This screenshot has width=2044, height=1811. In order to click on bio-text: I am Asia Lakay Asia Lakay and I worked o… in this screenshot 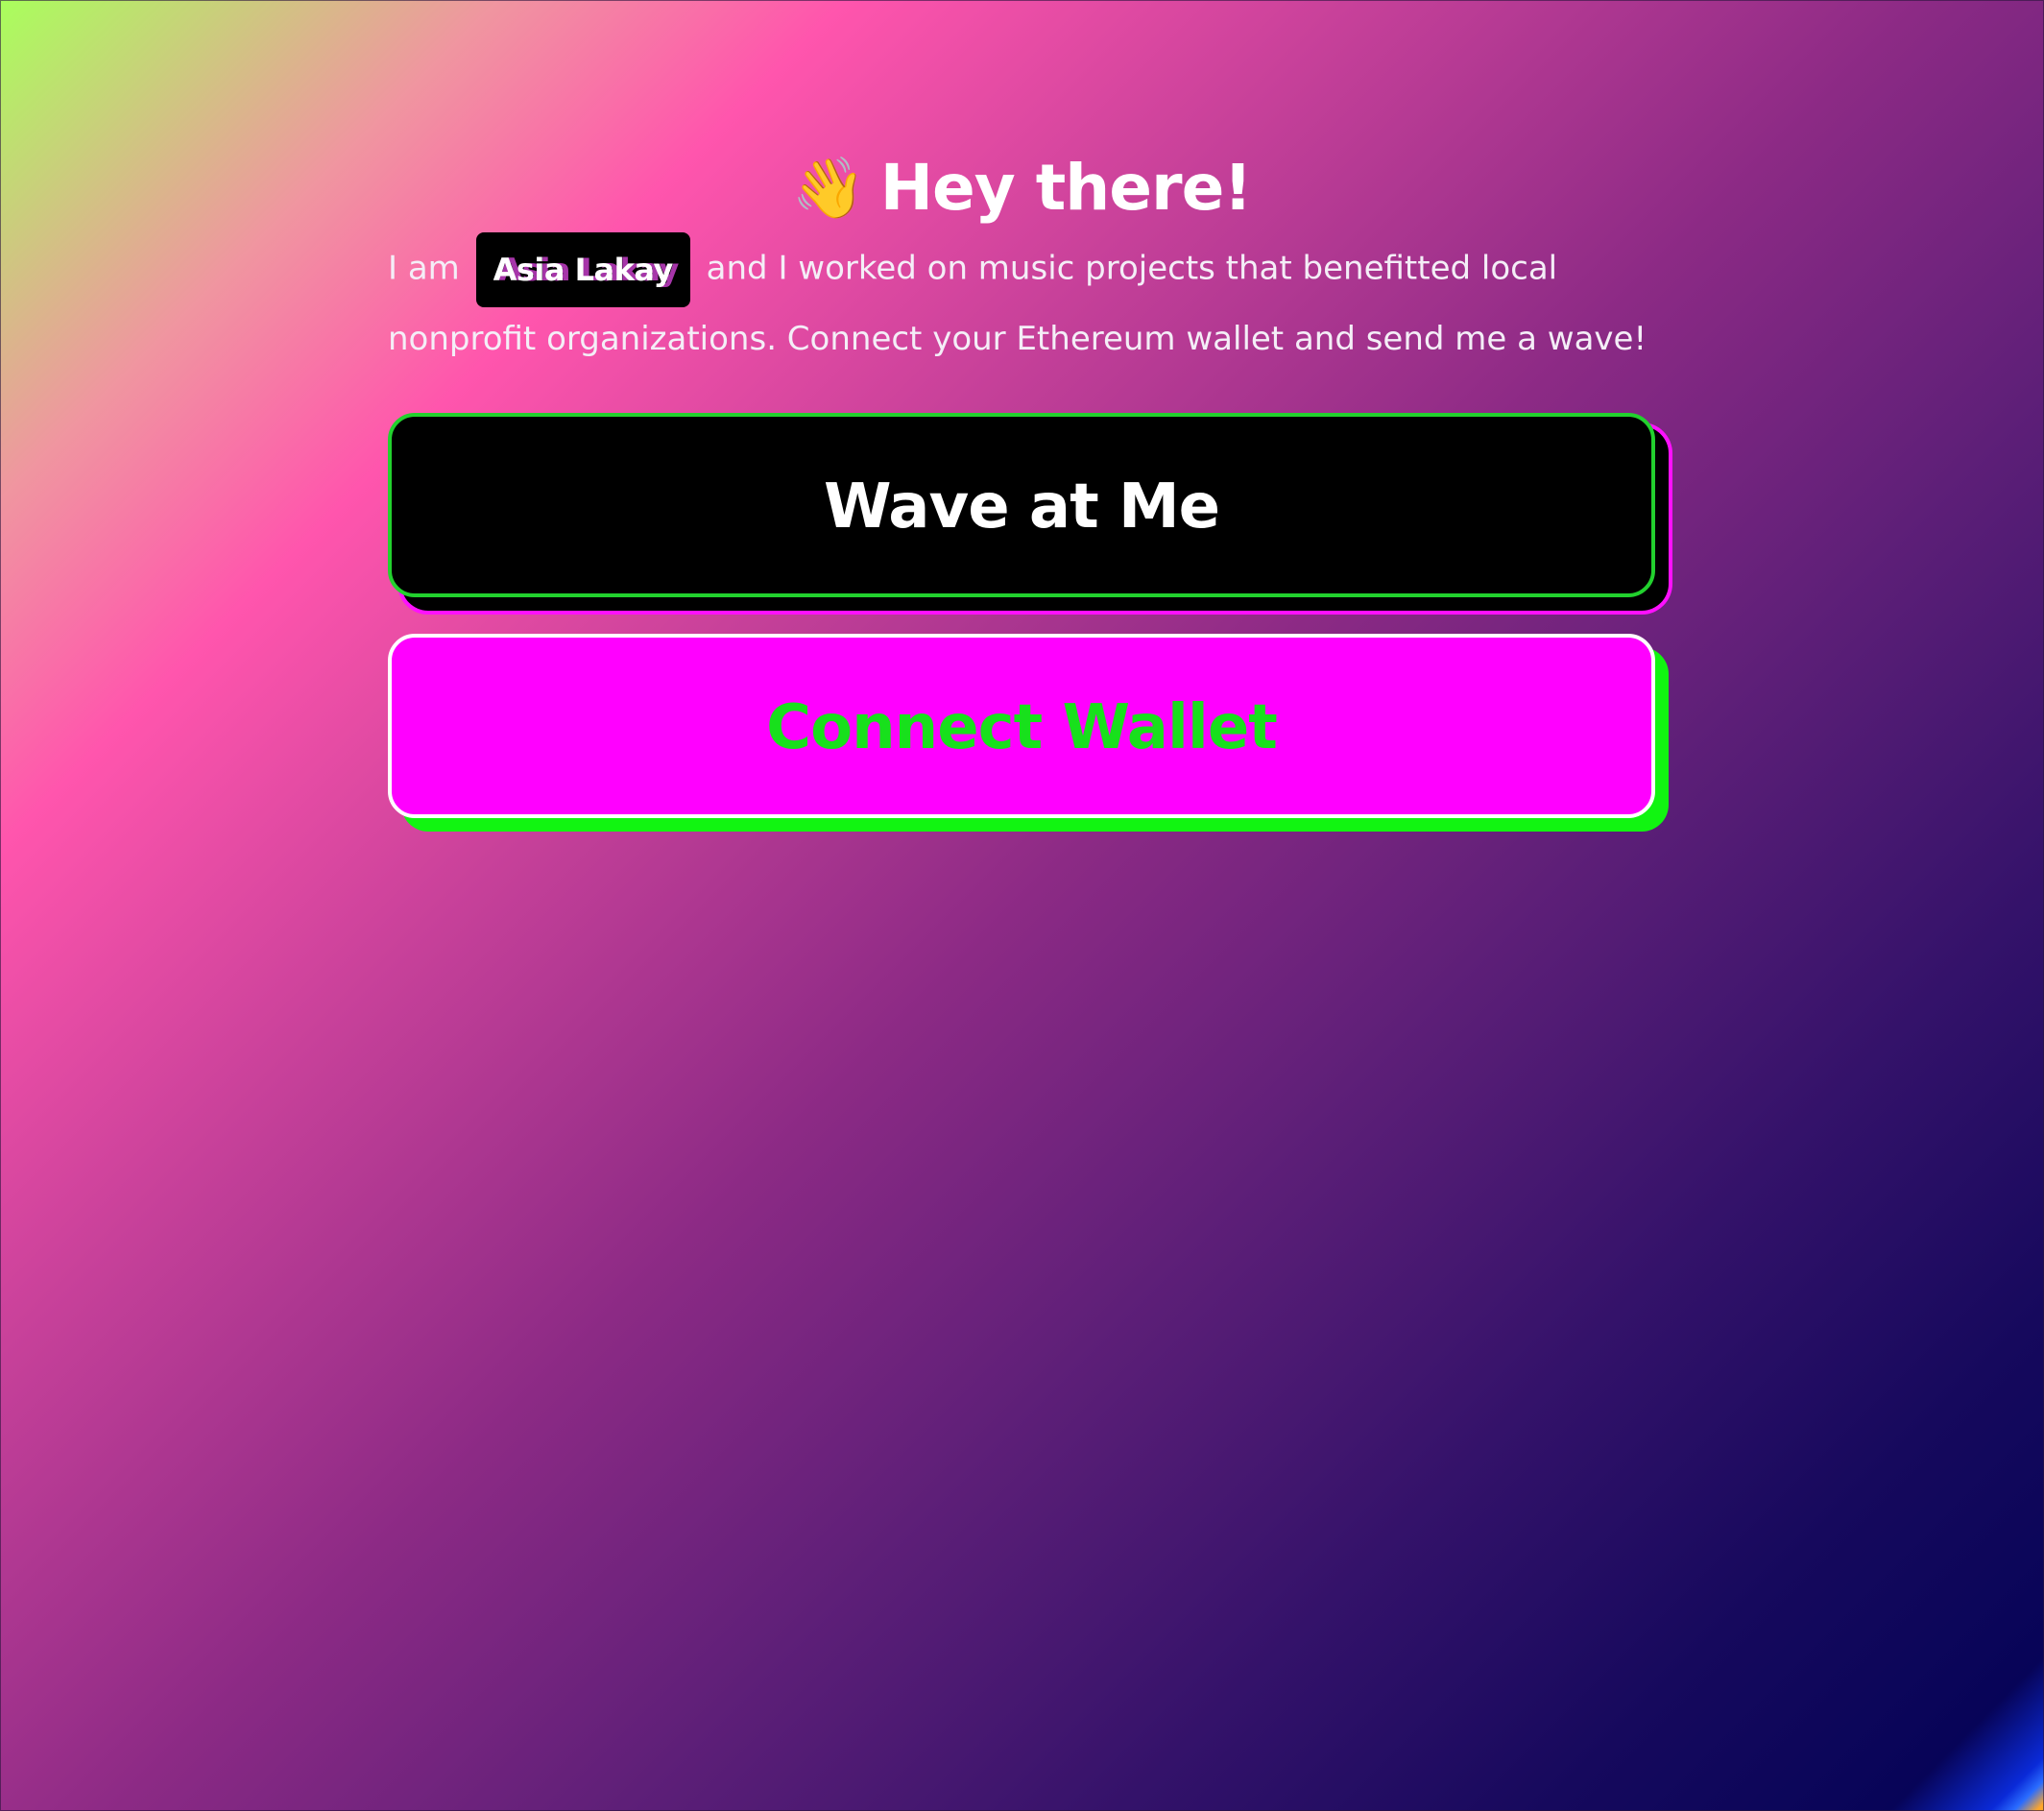, I will do `click(1021, 301)`.